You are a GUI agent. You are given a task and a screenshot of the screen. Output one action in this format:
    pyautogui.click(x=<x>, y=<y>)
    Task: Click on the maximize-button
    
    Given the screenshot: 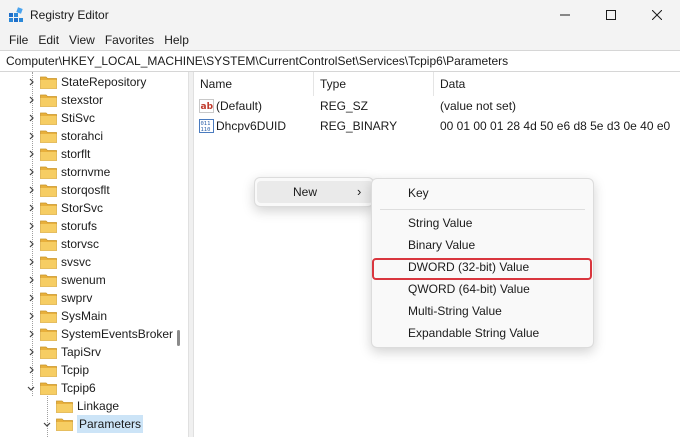 What is the action you would take?
    pyautogui.click(x=611, y=15)
    